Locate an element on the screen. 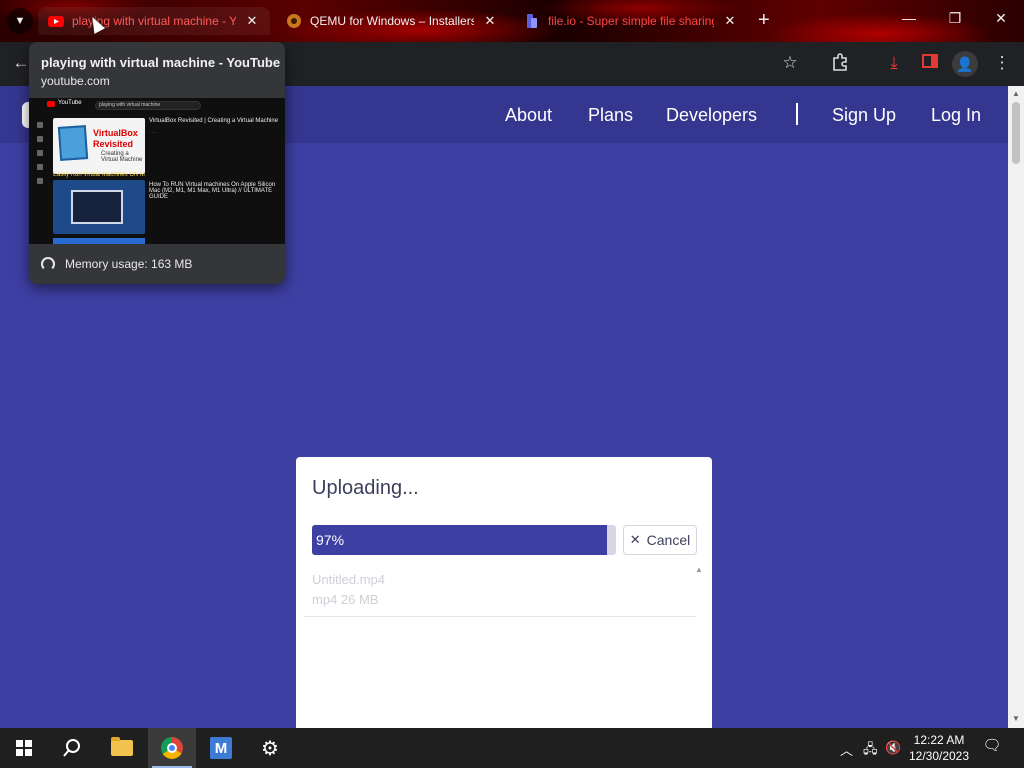 The width and height of the screenshot is (1024, 768). nav-divider is located at coordinates (797, 114).